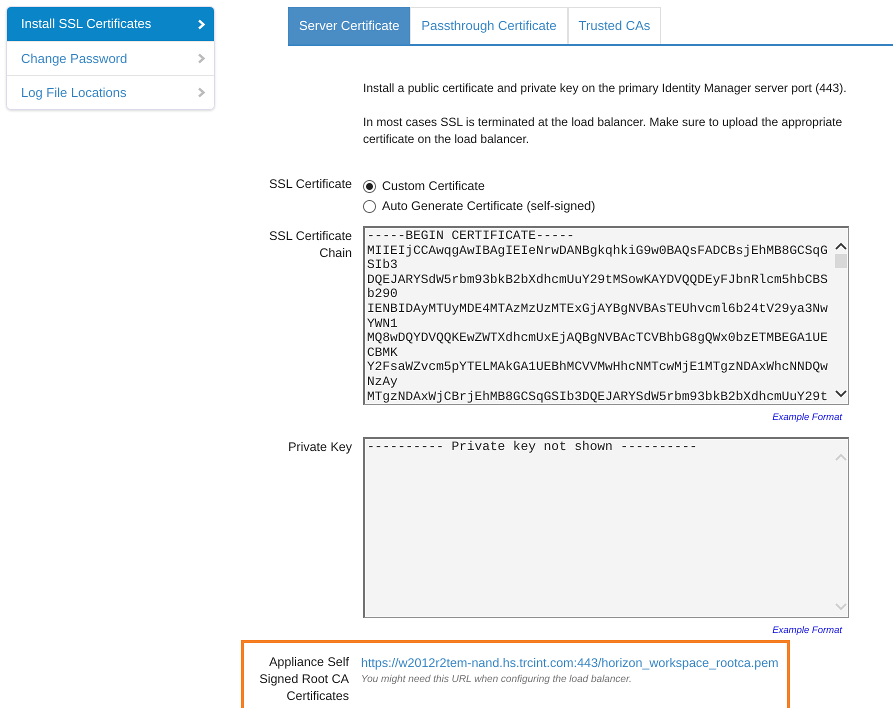  What do you see at coordinates (110, 24) in the screenshot?
I see `sidebar-item: Install SSL Certificates` at bounding box center [110, 24].